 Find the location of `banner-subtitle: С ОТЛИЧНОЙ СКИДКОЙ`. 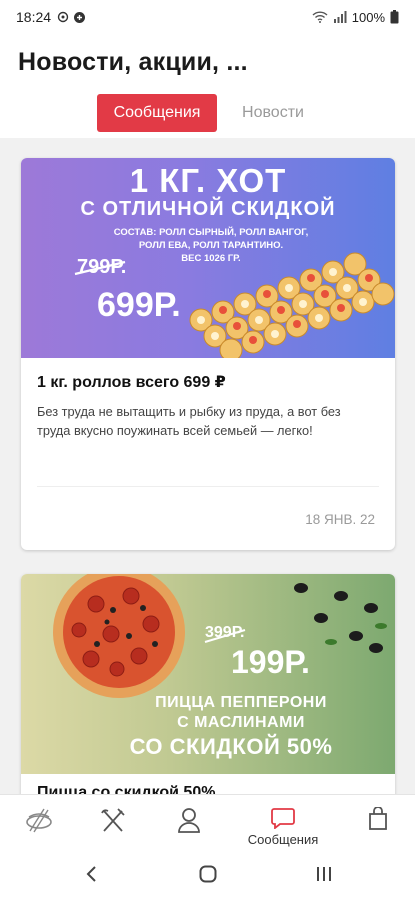

banner-subtitle: С ОТЛИЧНОЙ СКИДКОЙ is located at coordinates (208, 209).